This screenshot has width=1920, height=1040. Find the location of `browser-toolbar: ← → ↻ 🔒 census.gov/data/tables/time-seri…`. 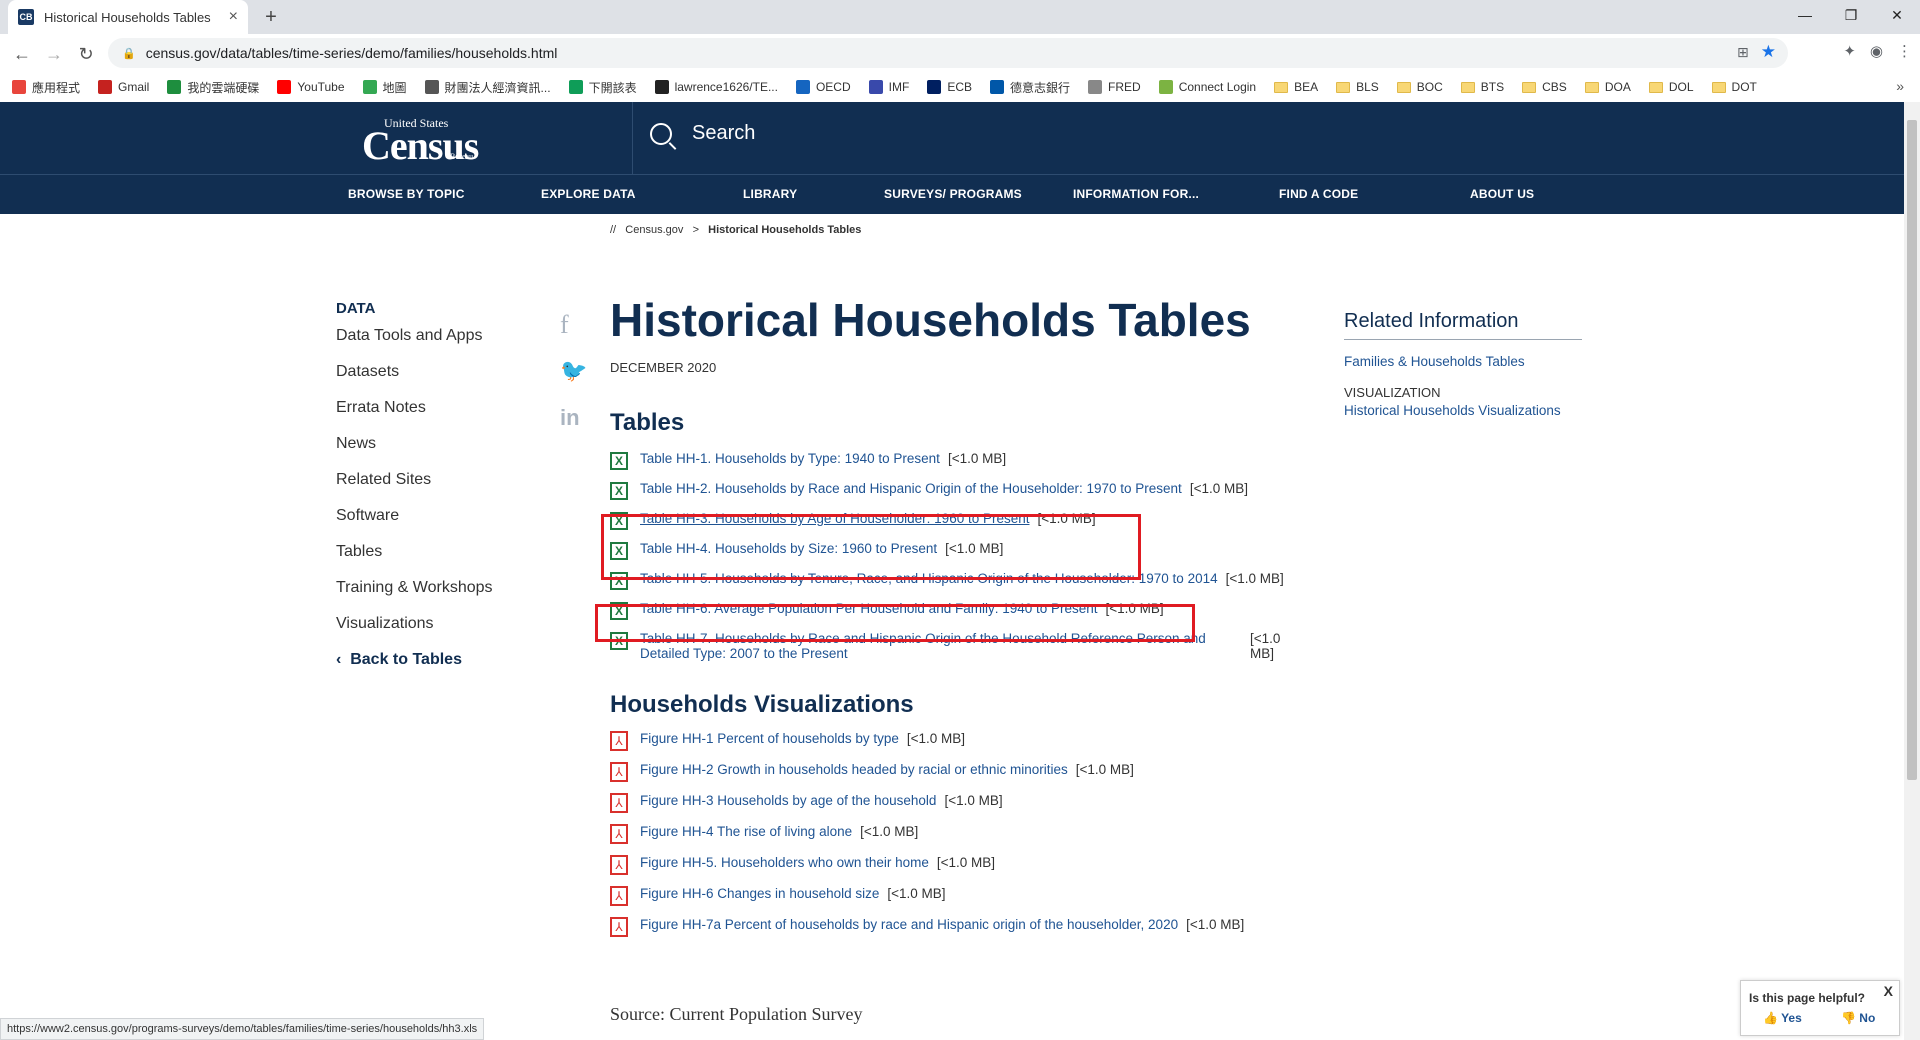

browser-toolbar: ← → ↻ 🔒 census.gov/data/tables/time-seri… is located at coordinates (960, 53).